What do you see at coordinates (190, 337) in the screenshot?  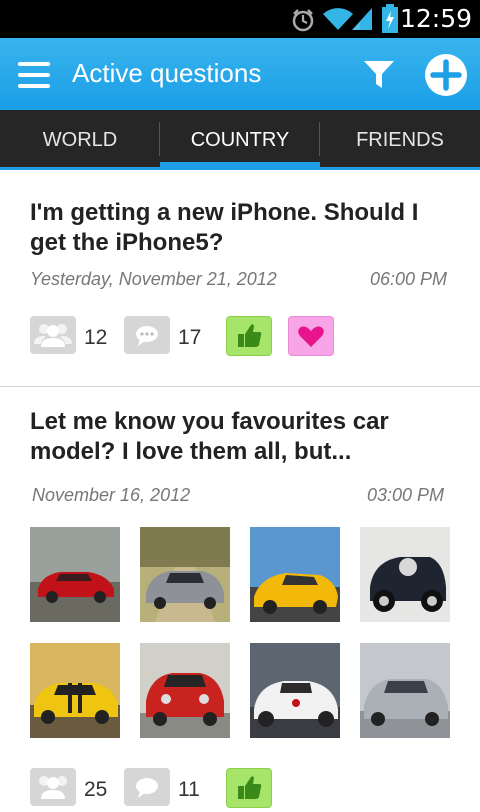 I see `comments-count: 17` at bounding box center [190, 337].